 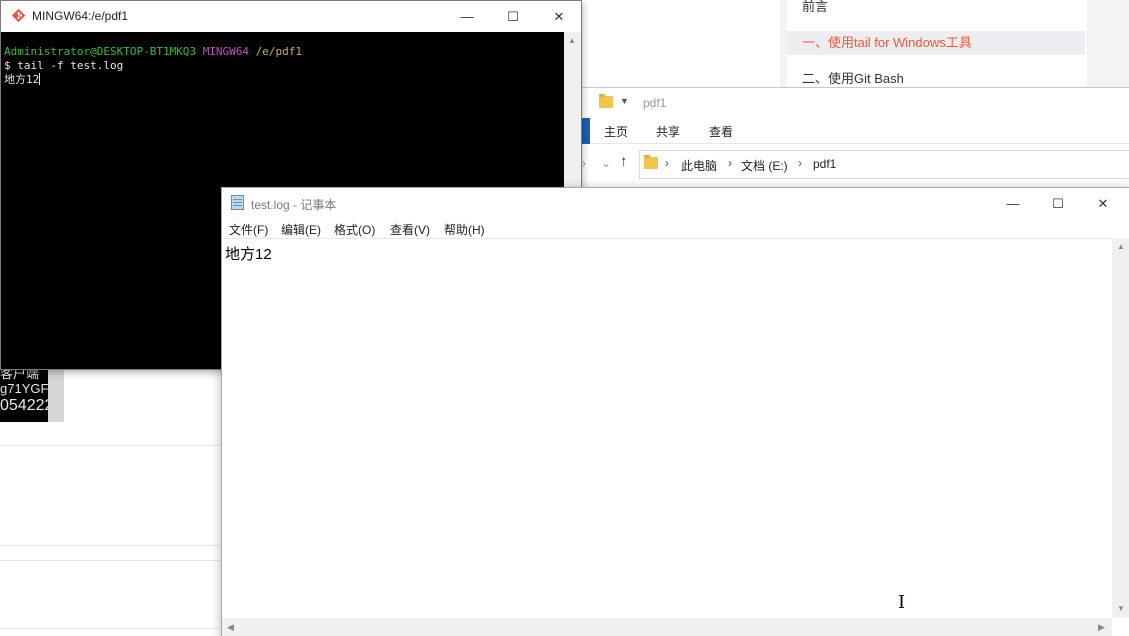 What do you see at coordinates (764, 165) in the screenshot?
I see `breadcrumb-documents: 文档 (E:)` at bounding box center [764, 165].